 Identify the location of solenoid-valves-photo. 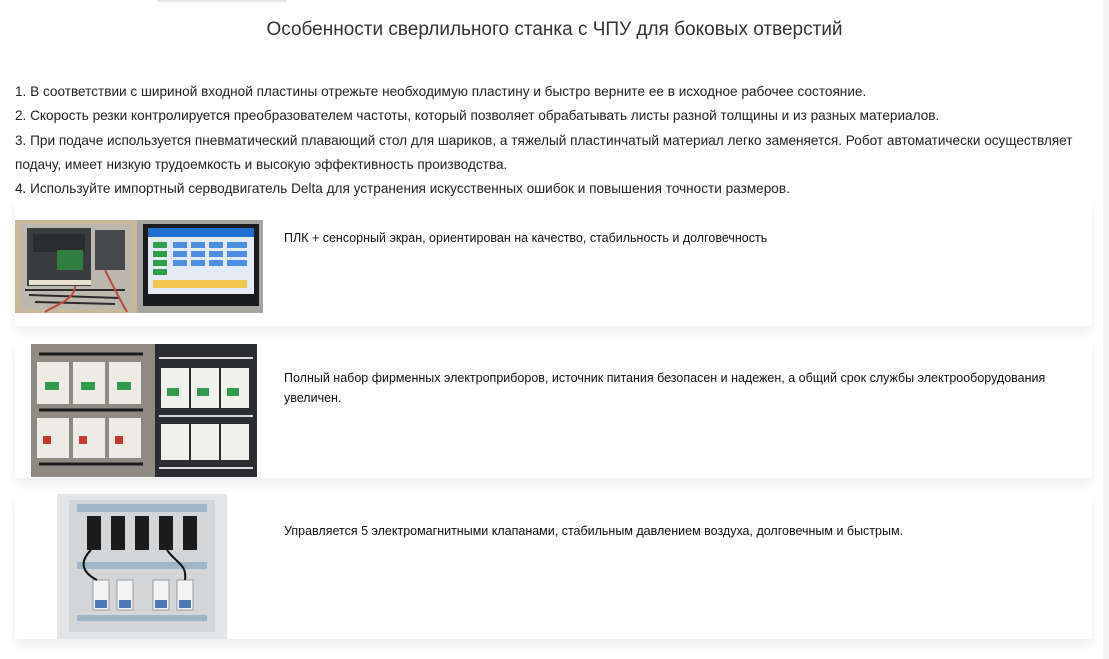
(142, 566).